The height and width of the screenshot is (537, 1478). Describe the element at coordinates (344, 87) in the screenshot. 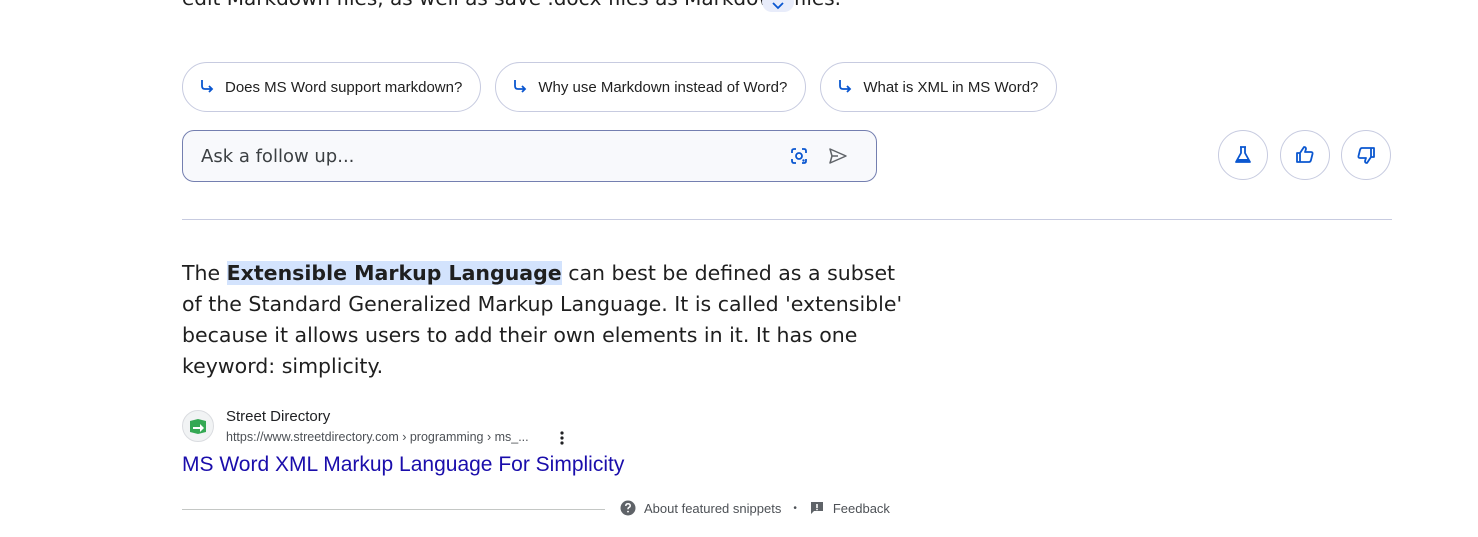

I see `suggestion-label: Does MS Word support markdown?` at that location.